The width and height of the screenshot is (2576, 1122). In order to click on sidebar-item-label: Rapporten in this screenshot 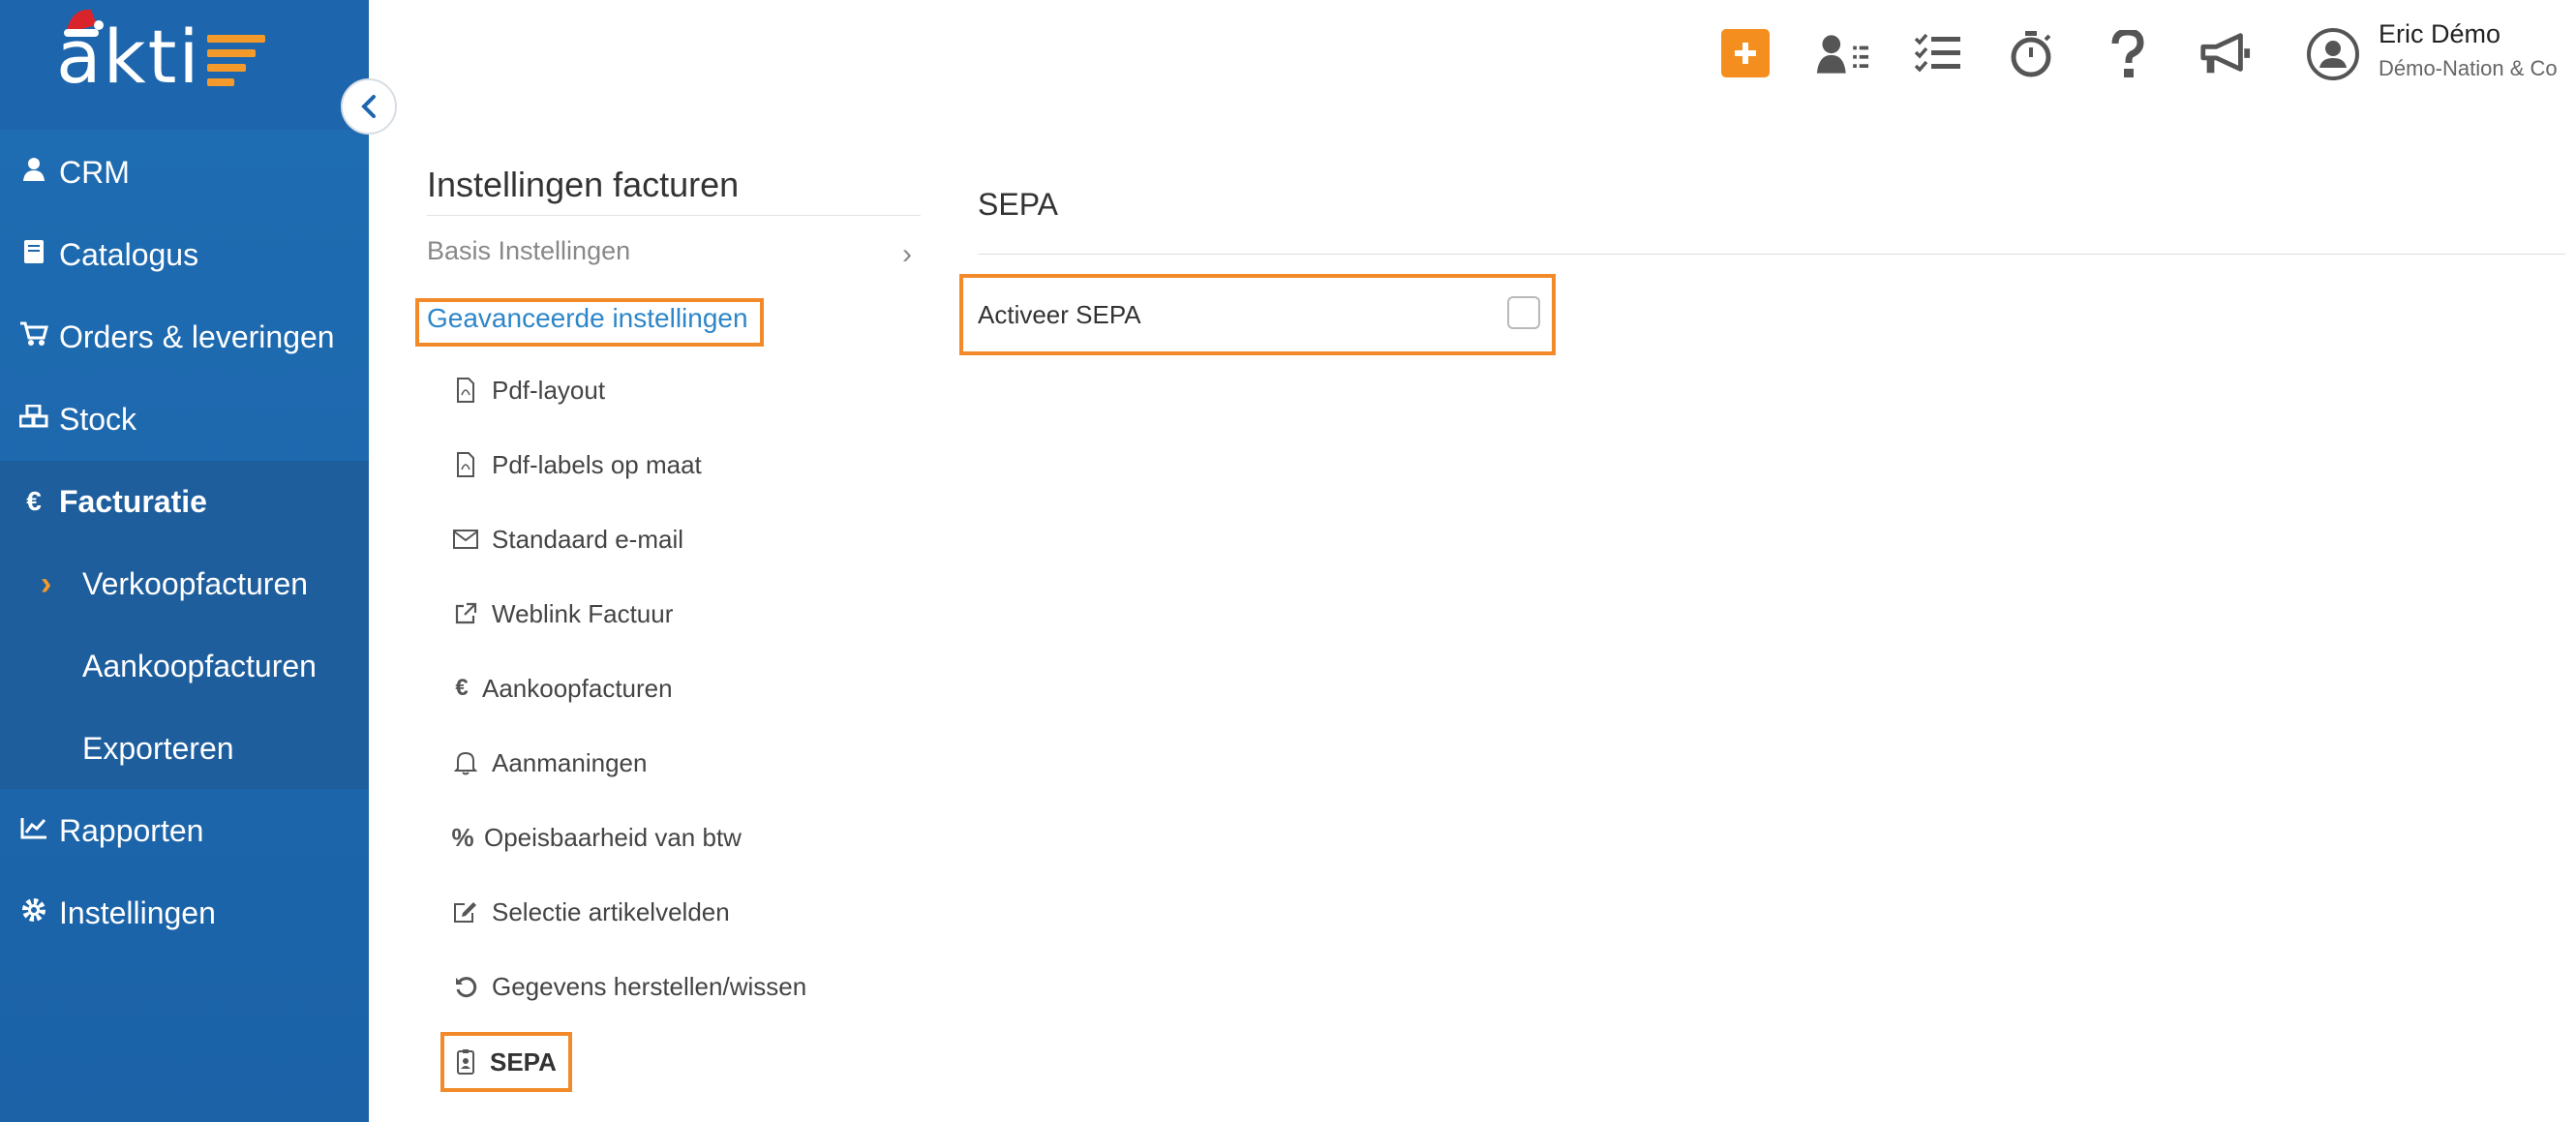, I will do `click(131, 830)`.